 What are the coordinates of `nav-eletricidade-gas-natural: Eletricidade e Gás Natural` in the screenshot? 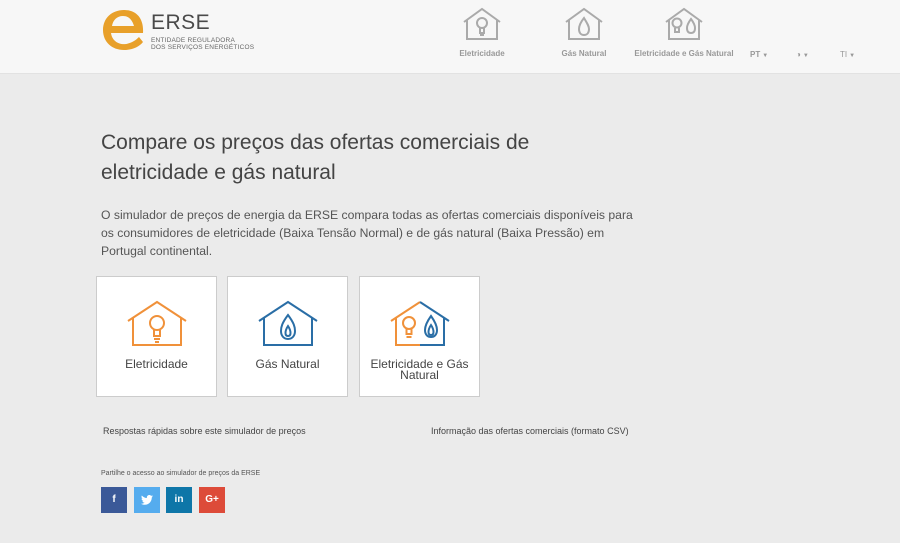 It's located at (684, 36).